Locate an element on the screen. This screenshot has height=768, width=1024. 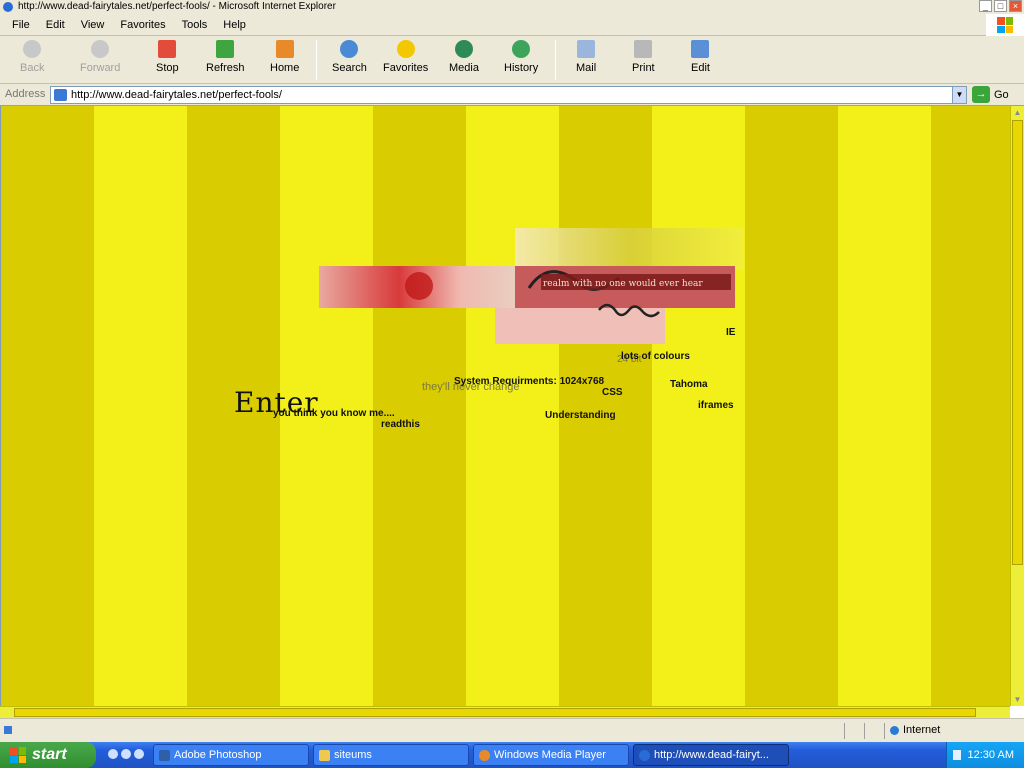
edit-icon is located at coordinates (700, 49).